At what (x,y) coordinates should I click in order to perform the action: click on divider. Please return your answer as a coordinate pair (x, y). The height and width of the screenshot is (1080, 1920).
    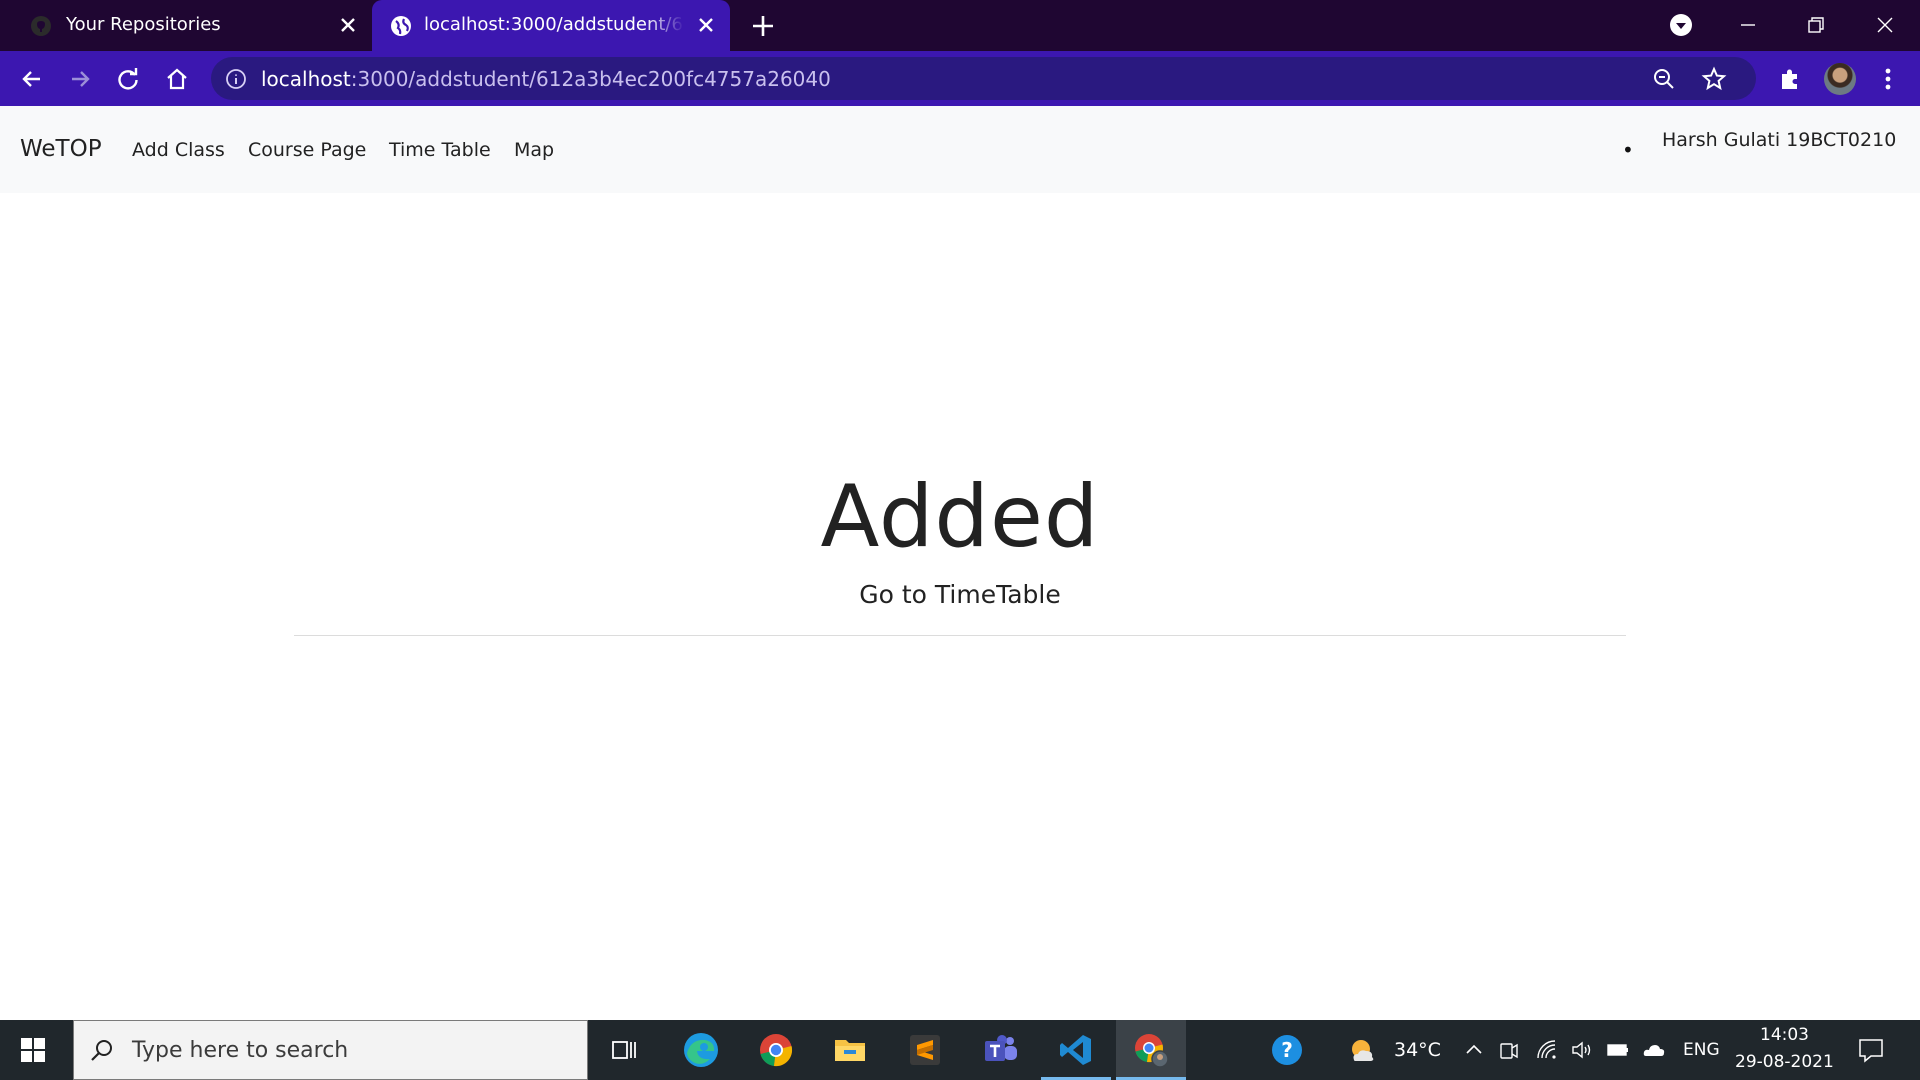
    Looking at the image, I should click on (960, 635).